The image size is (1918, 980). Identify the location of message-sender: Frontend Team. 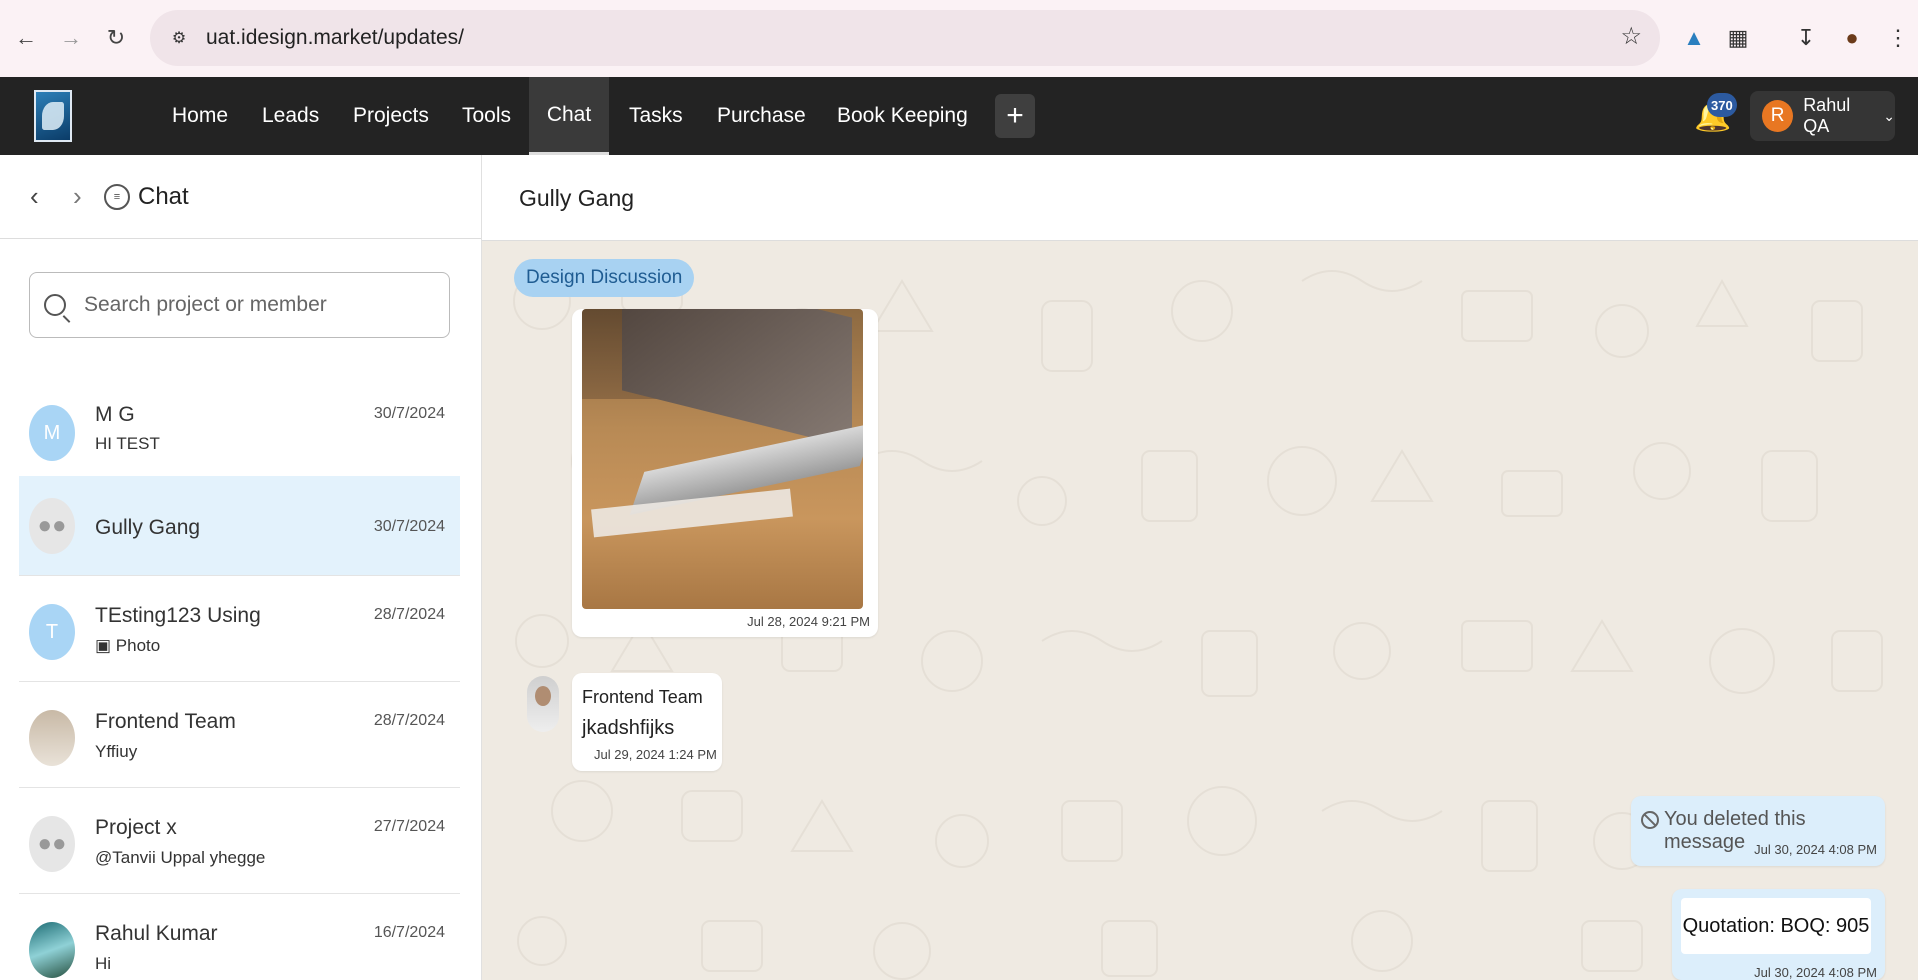
(642, 697).